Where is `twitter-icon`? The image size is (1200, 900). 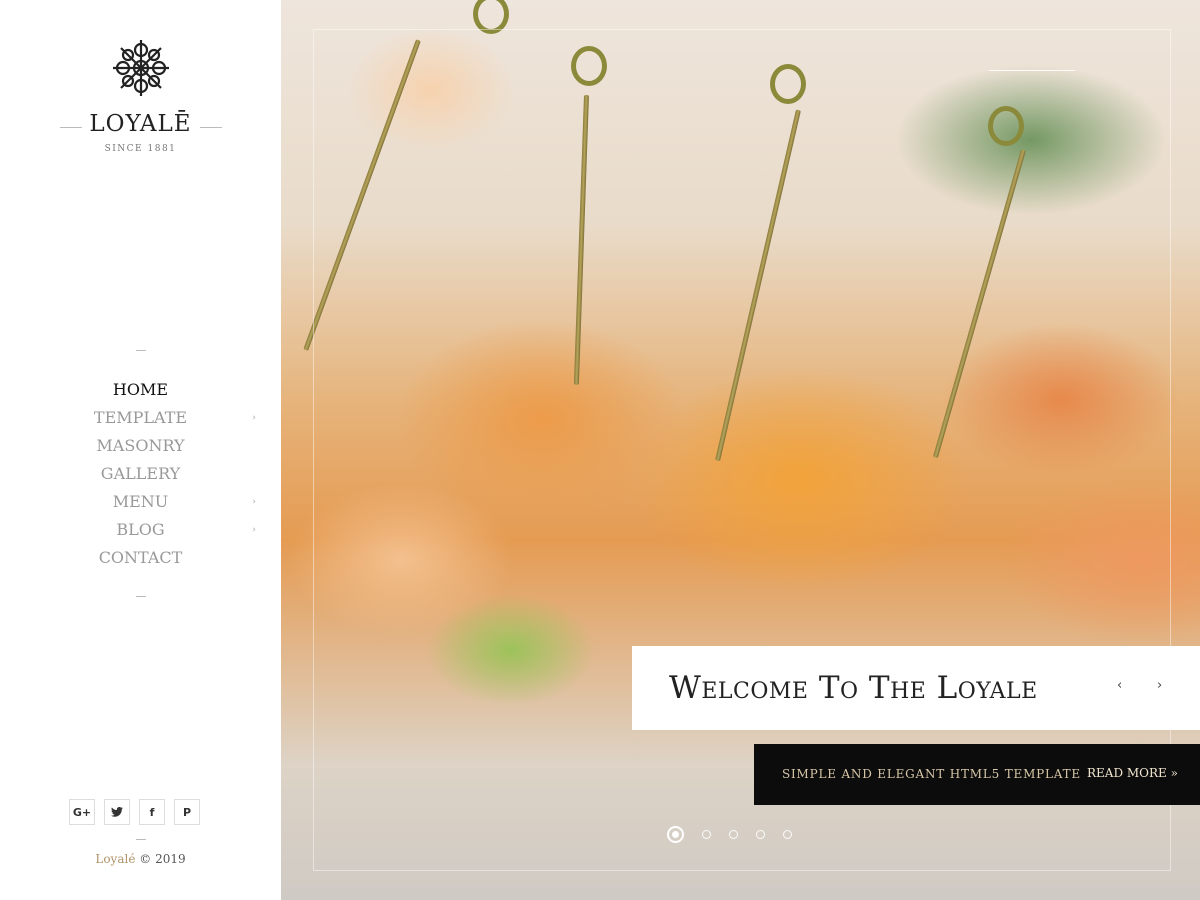
twitter-icon is located at coordinates (117, 812).